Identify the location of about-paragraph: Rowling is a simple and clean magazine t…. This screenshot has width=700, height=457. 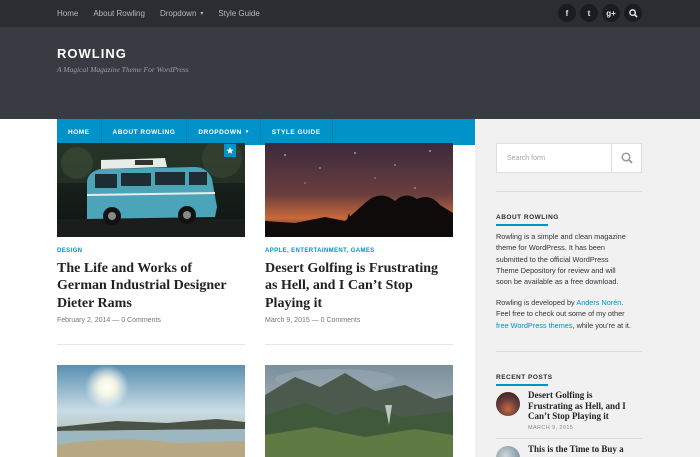
(561, 259).